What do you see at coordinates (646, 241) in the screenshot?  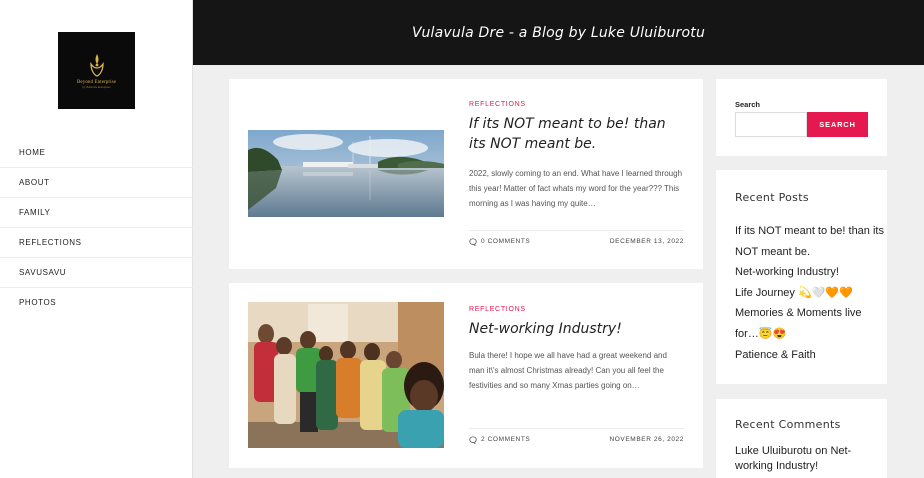 I see `post-date: DECEMBER 13, 2022` at bounding box center [646, 241].